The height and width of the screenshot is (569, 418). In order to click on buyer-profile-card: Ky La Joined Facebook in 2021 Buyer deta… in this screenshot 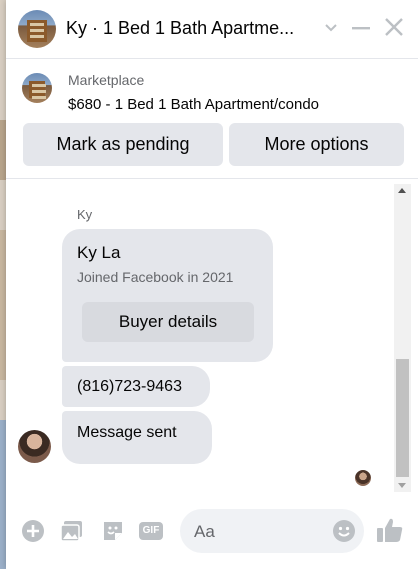, I will do `click(167, 295)`.